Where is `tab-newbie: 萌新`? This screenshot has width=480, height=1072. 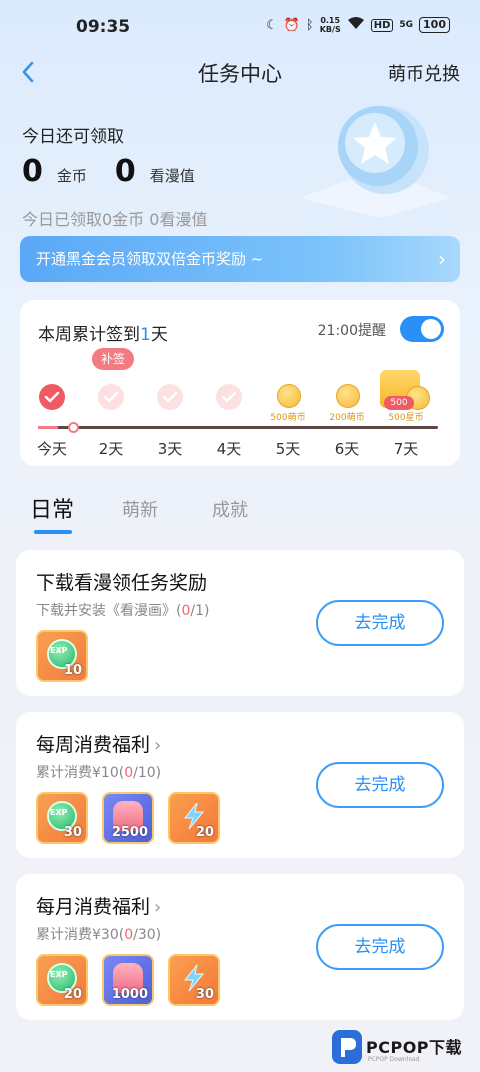 tab-newbie: 萌新 is located at coordinates (140, 509).